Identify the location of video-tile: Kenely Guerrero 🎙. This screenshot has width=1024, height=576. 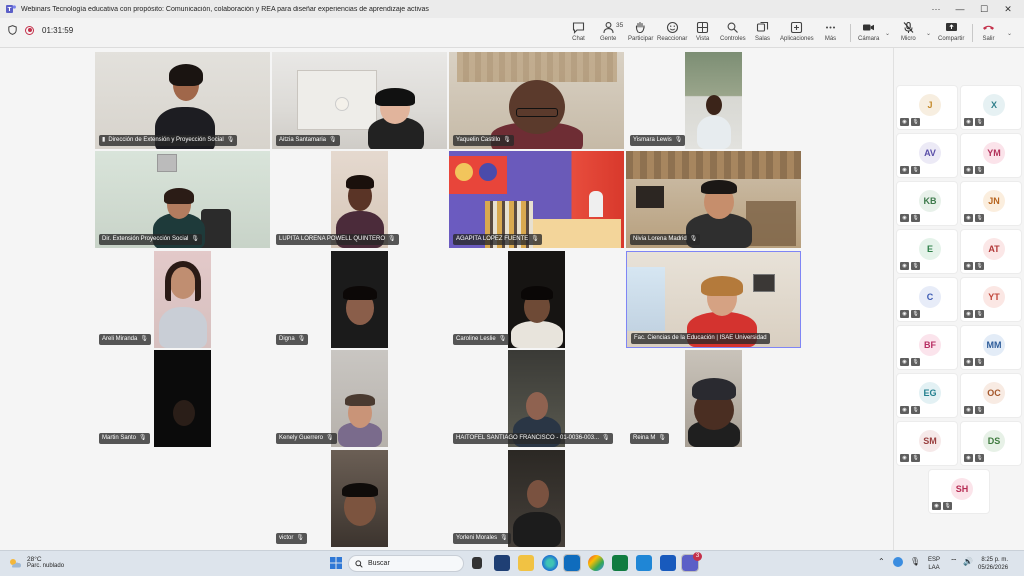
(359, 398).